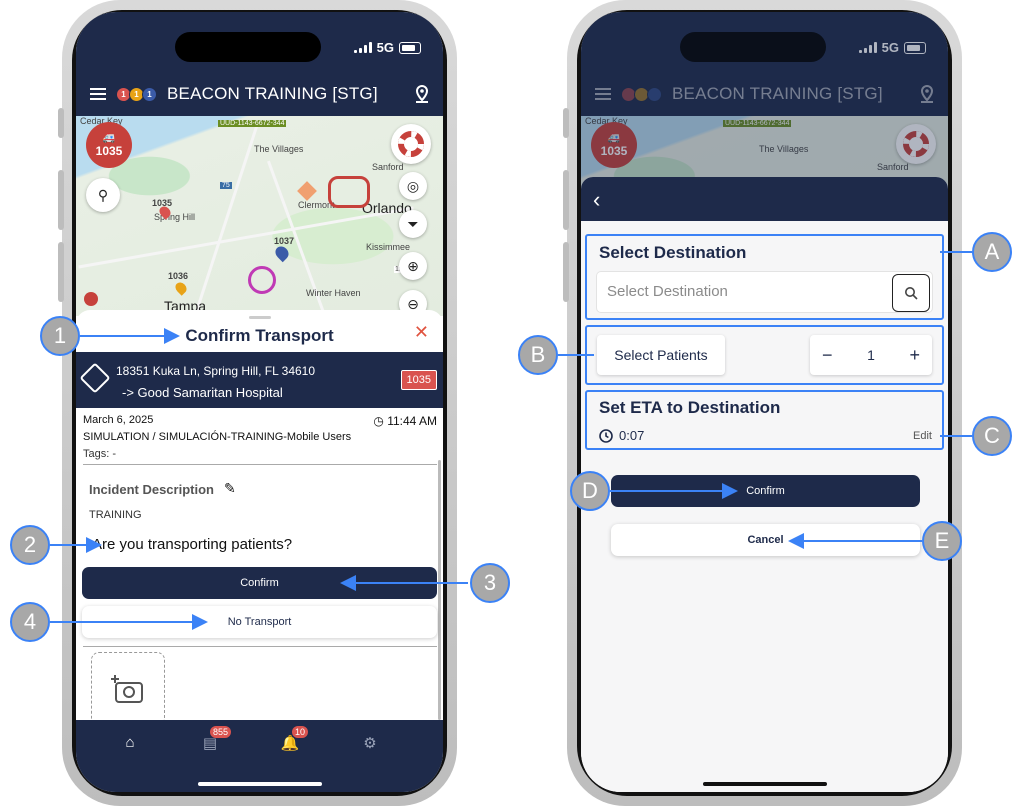 The width and height of the screenshot is (1024, 806). I want to click on menu-icon, so click(98, 94).